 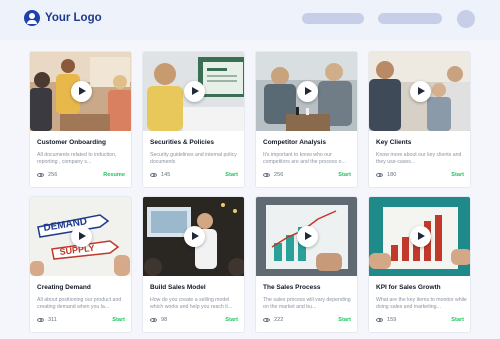 I want to click on course-title: The Sales Process, so click(x=292, y=287).